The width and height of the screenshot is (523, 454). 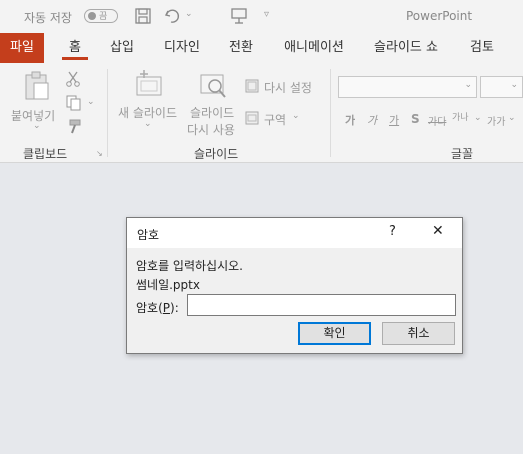 What do you see at coordinates (74, 128) in the screenshot?
I see `format-painter-icon` at bounding box center [74, 128].